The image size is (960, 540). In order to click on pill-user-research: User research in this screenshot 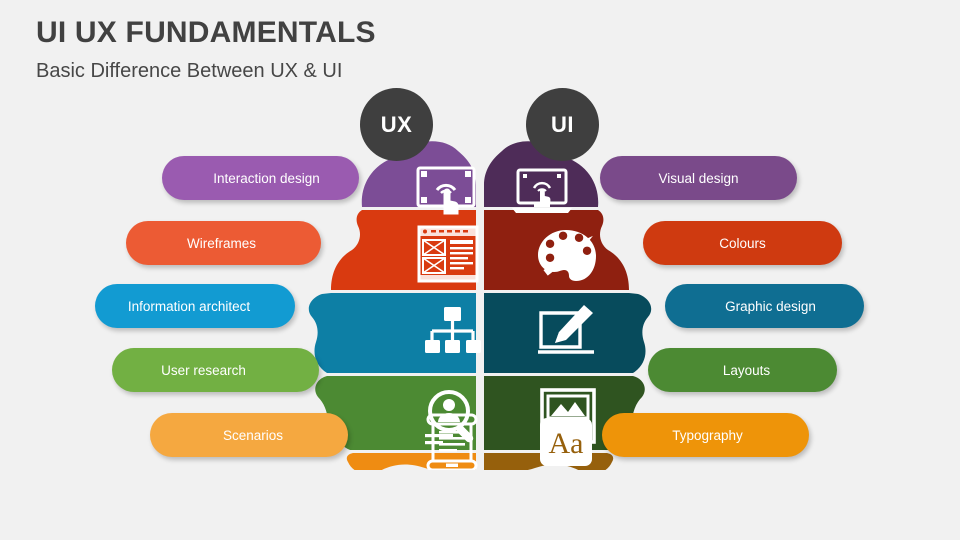, I will do `click(215, 370)`.